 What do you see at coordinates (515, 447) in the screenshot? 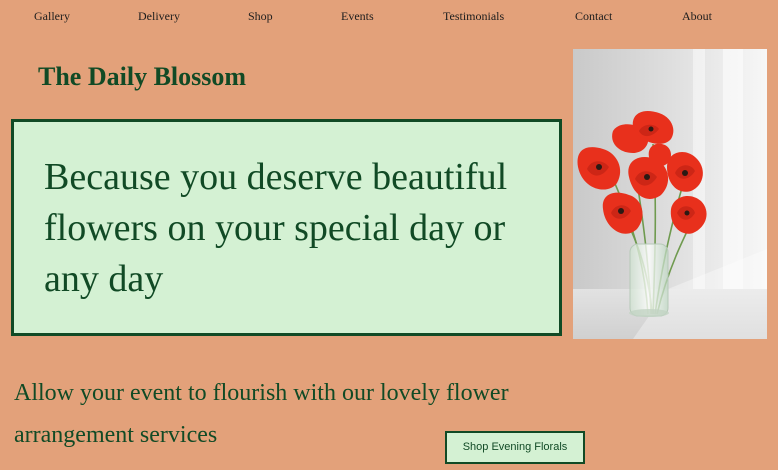
I see `shop-evening-florals-button: Shop Evening Florals` at bounding box center [515, 447].